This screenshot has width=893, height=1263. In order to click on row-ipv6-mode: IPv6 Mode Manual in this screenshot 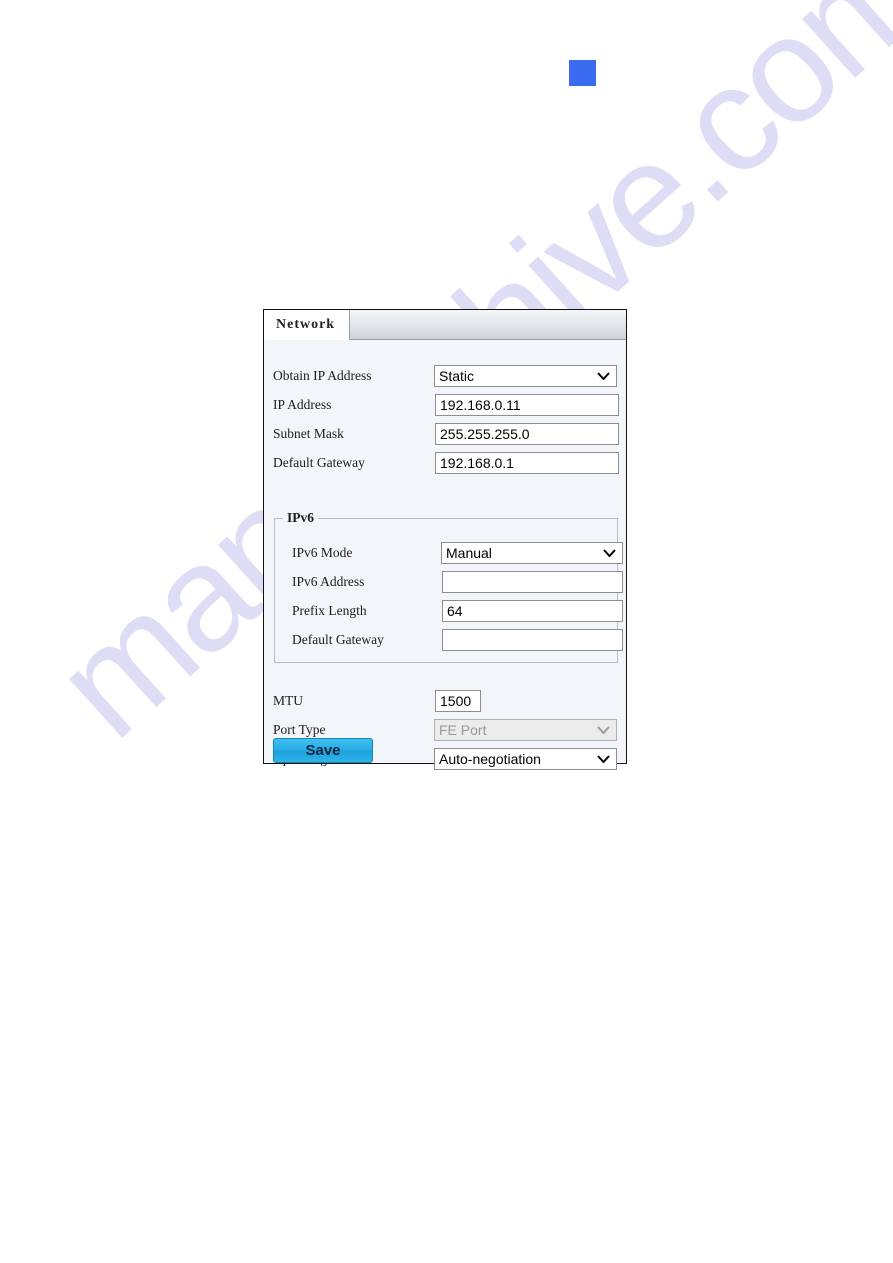, I will do `click(449, 552)`.